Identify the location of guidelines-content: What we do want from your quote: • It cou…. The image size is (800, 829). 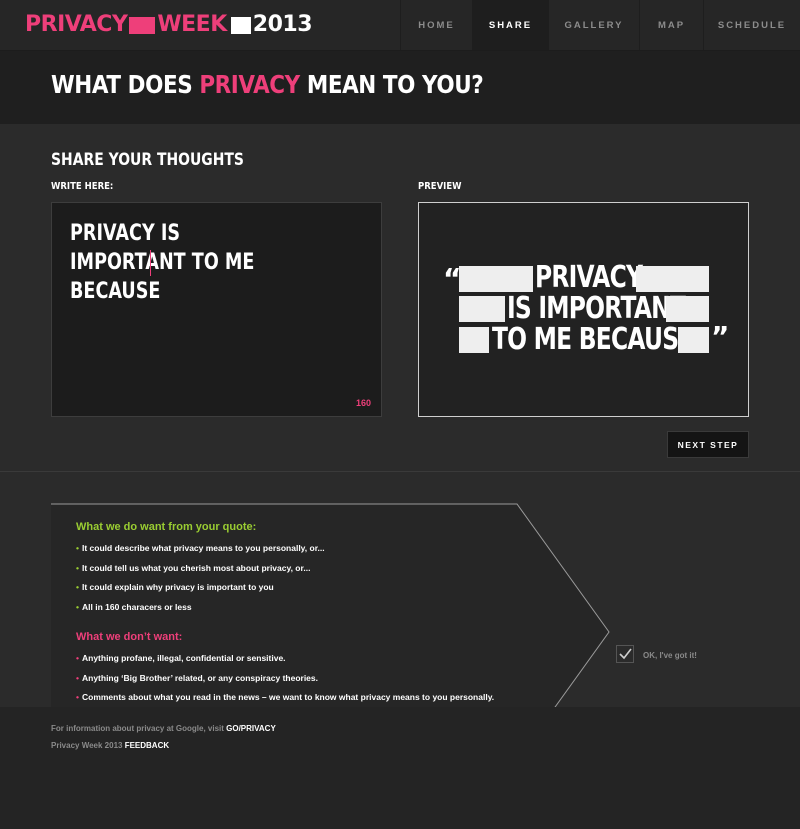
(316, 614).